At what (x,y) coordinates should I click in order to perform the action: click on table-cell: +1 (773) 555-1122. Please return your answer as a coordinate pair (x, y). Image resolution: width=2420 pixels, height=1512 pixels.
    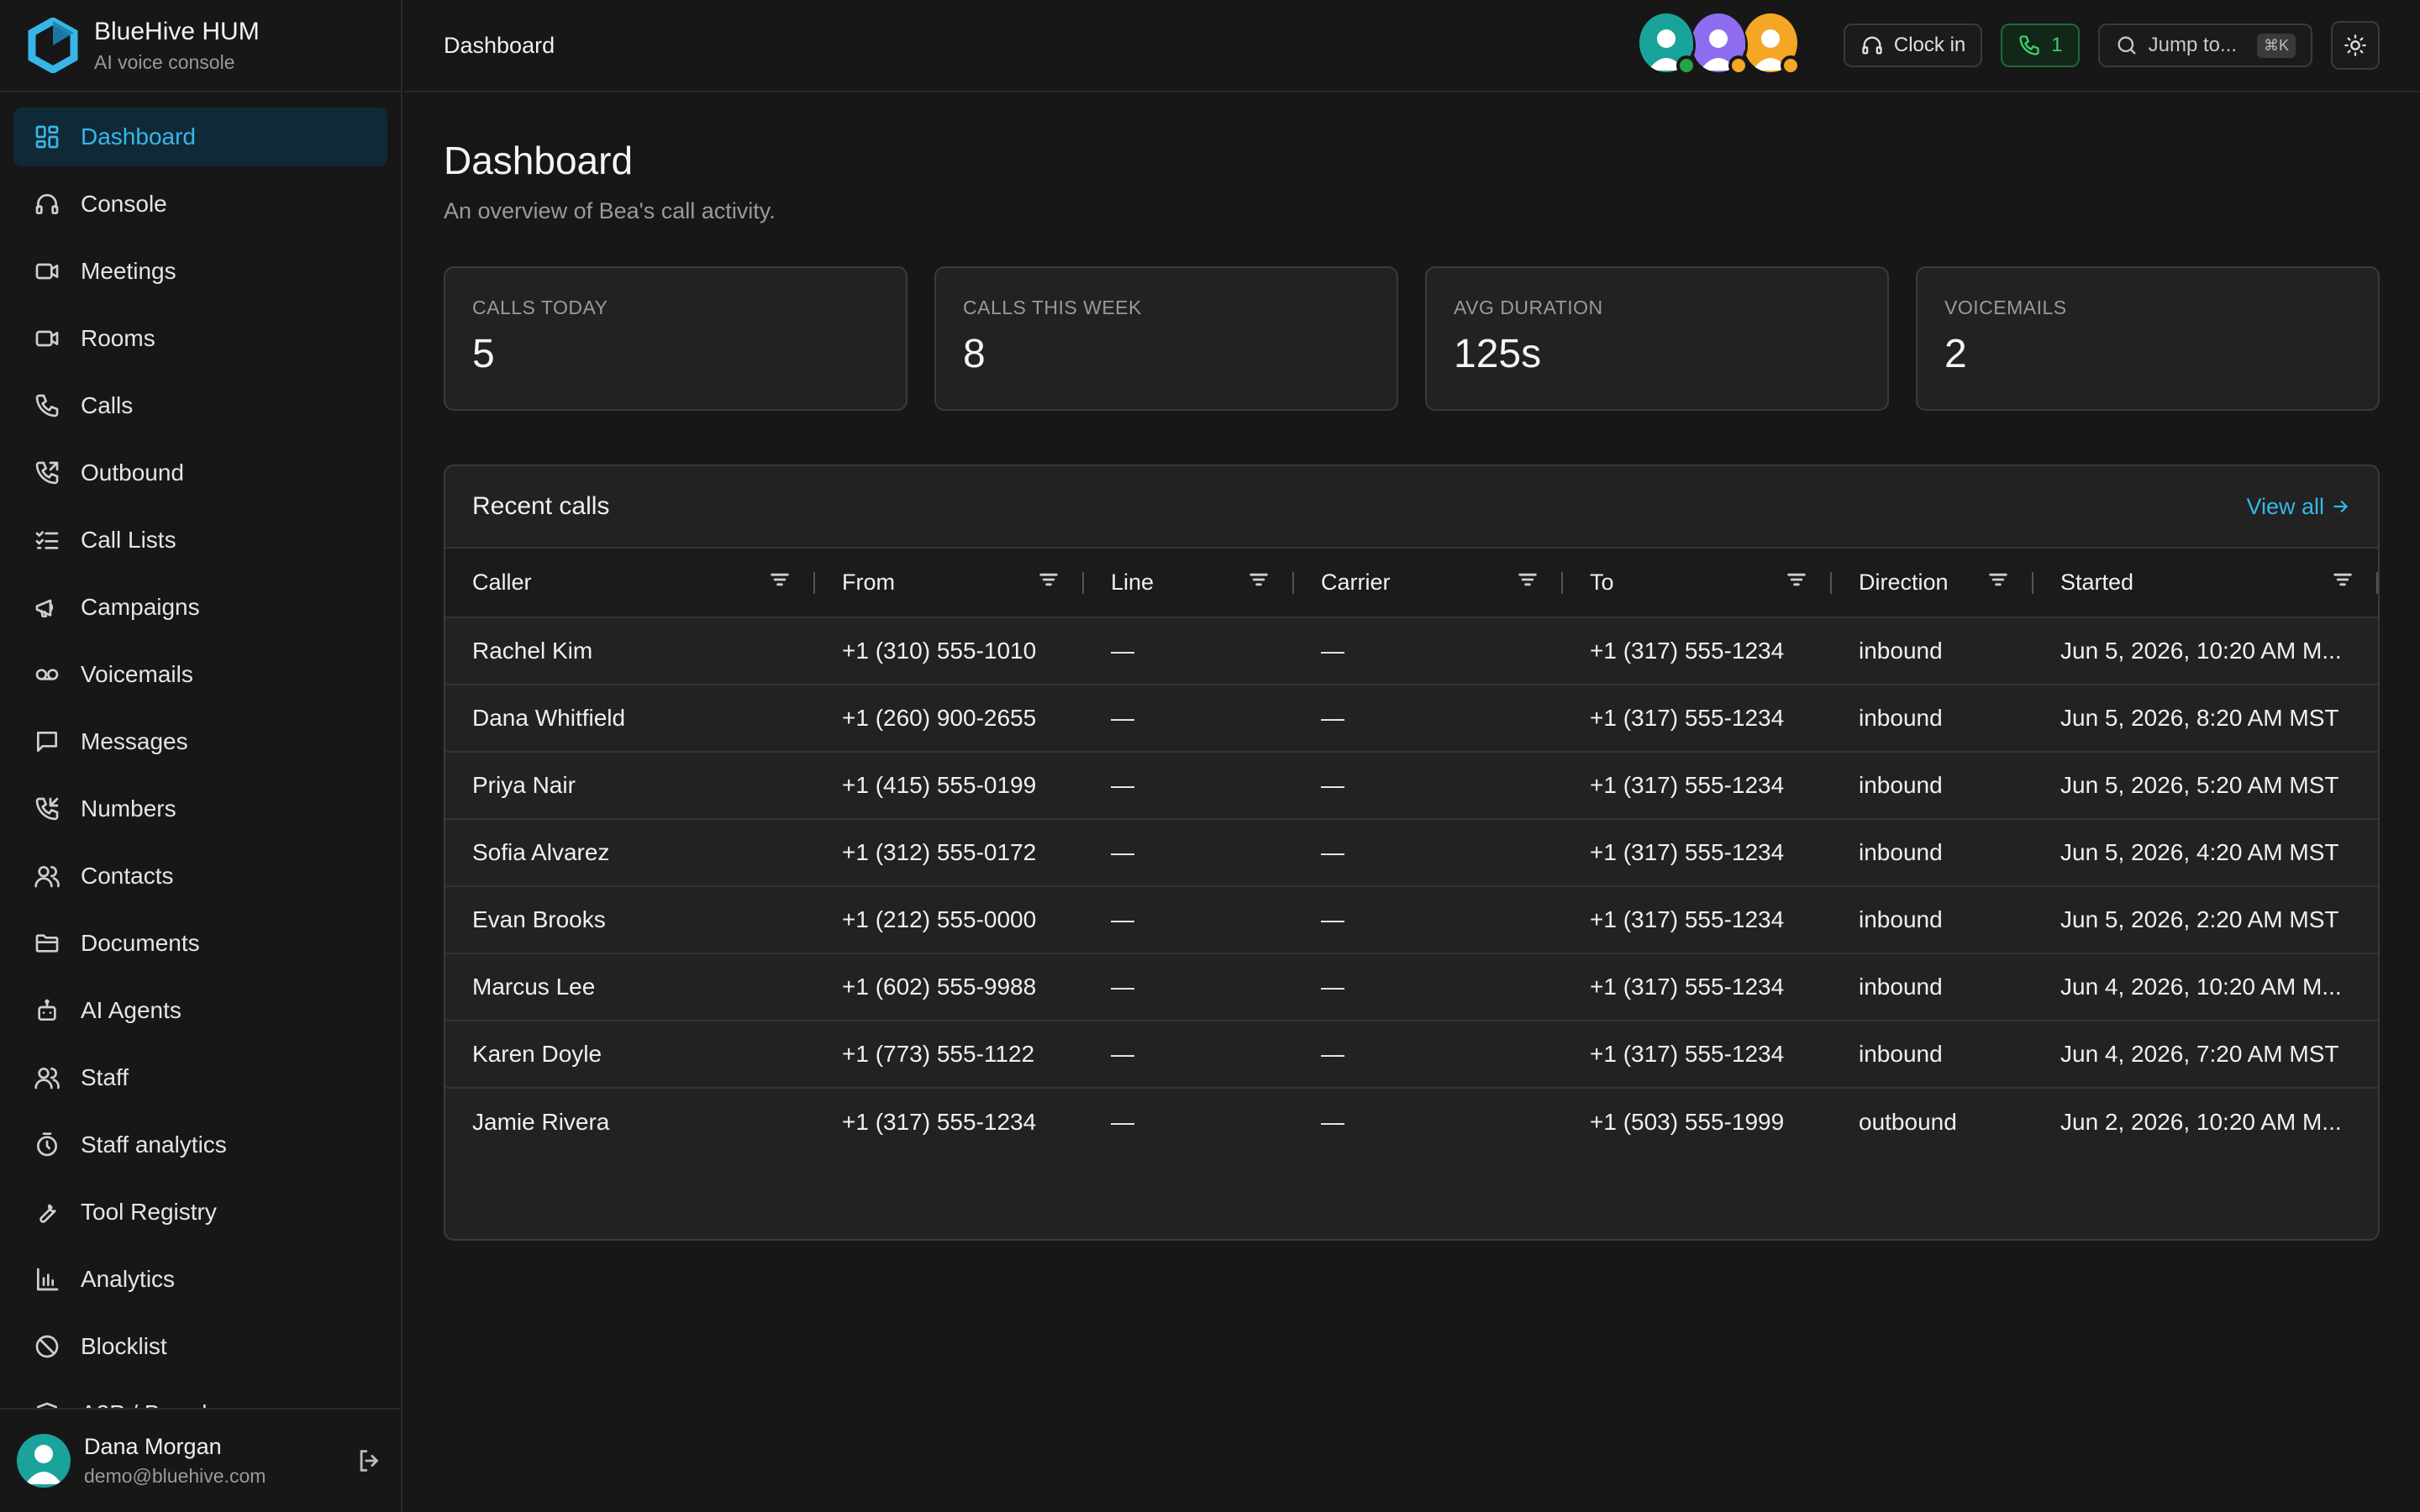
    Looking at the image, I should click on (950, 1054).